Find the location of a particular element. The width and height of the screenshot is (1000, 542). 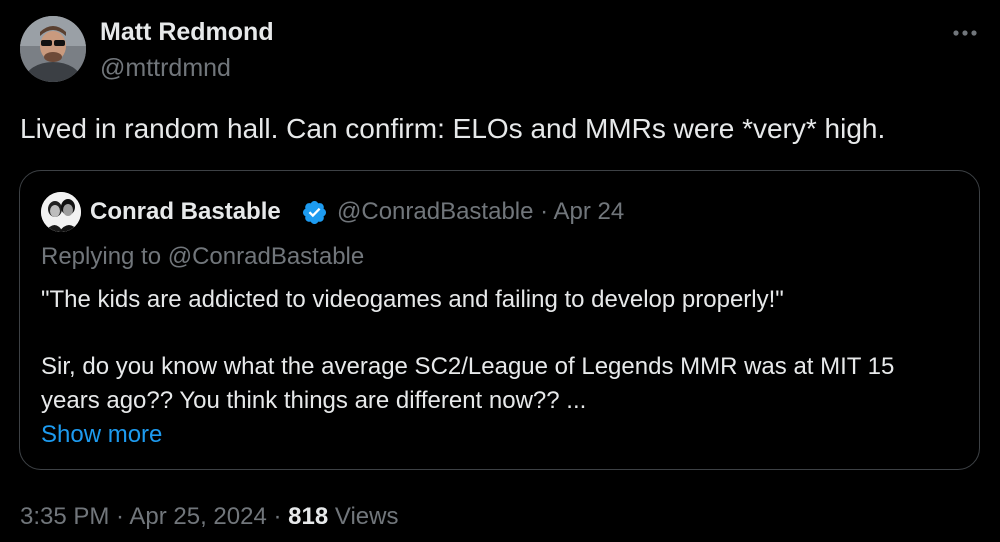

tweet-footer: 3:35 PM · Apr 25, 2024 · 818 Views is located at coordinates (209, 517).